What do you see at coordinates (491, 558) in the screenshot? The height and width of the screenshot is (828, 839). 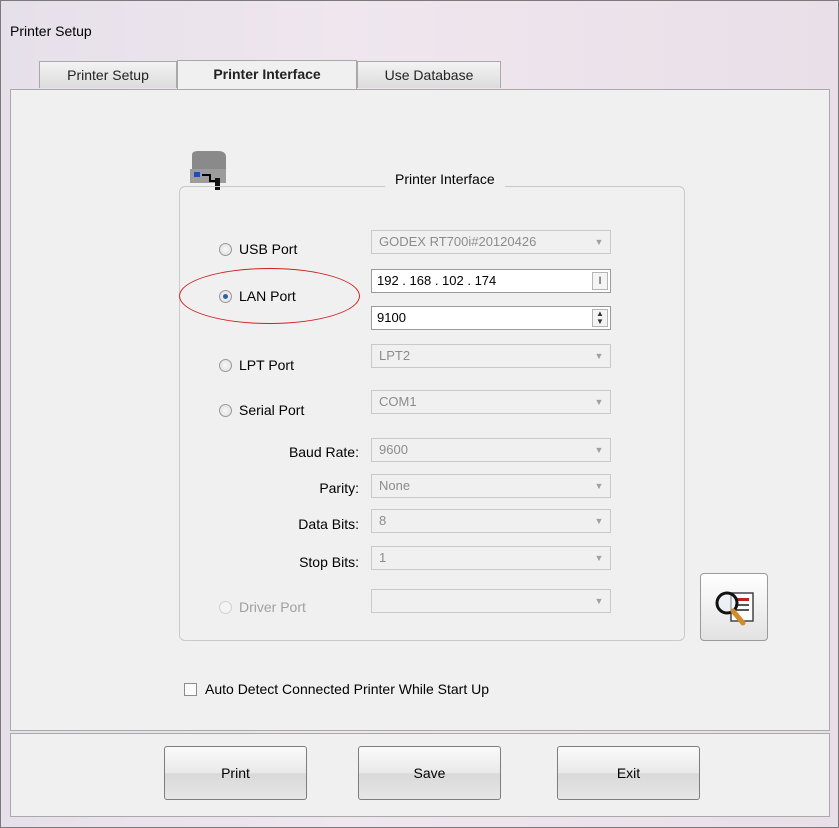 I see `stop-bits-select: 1 ▼` at bounding box center [491, 558].